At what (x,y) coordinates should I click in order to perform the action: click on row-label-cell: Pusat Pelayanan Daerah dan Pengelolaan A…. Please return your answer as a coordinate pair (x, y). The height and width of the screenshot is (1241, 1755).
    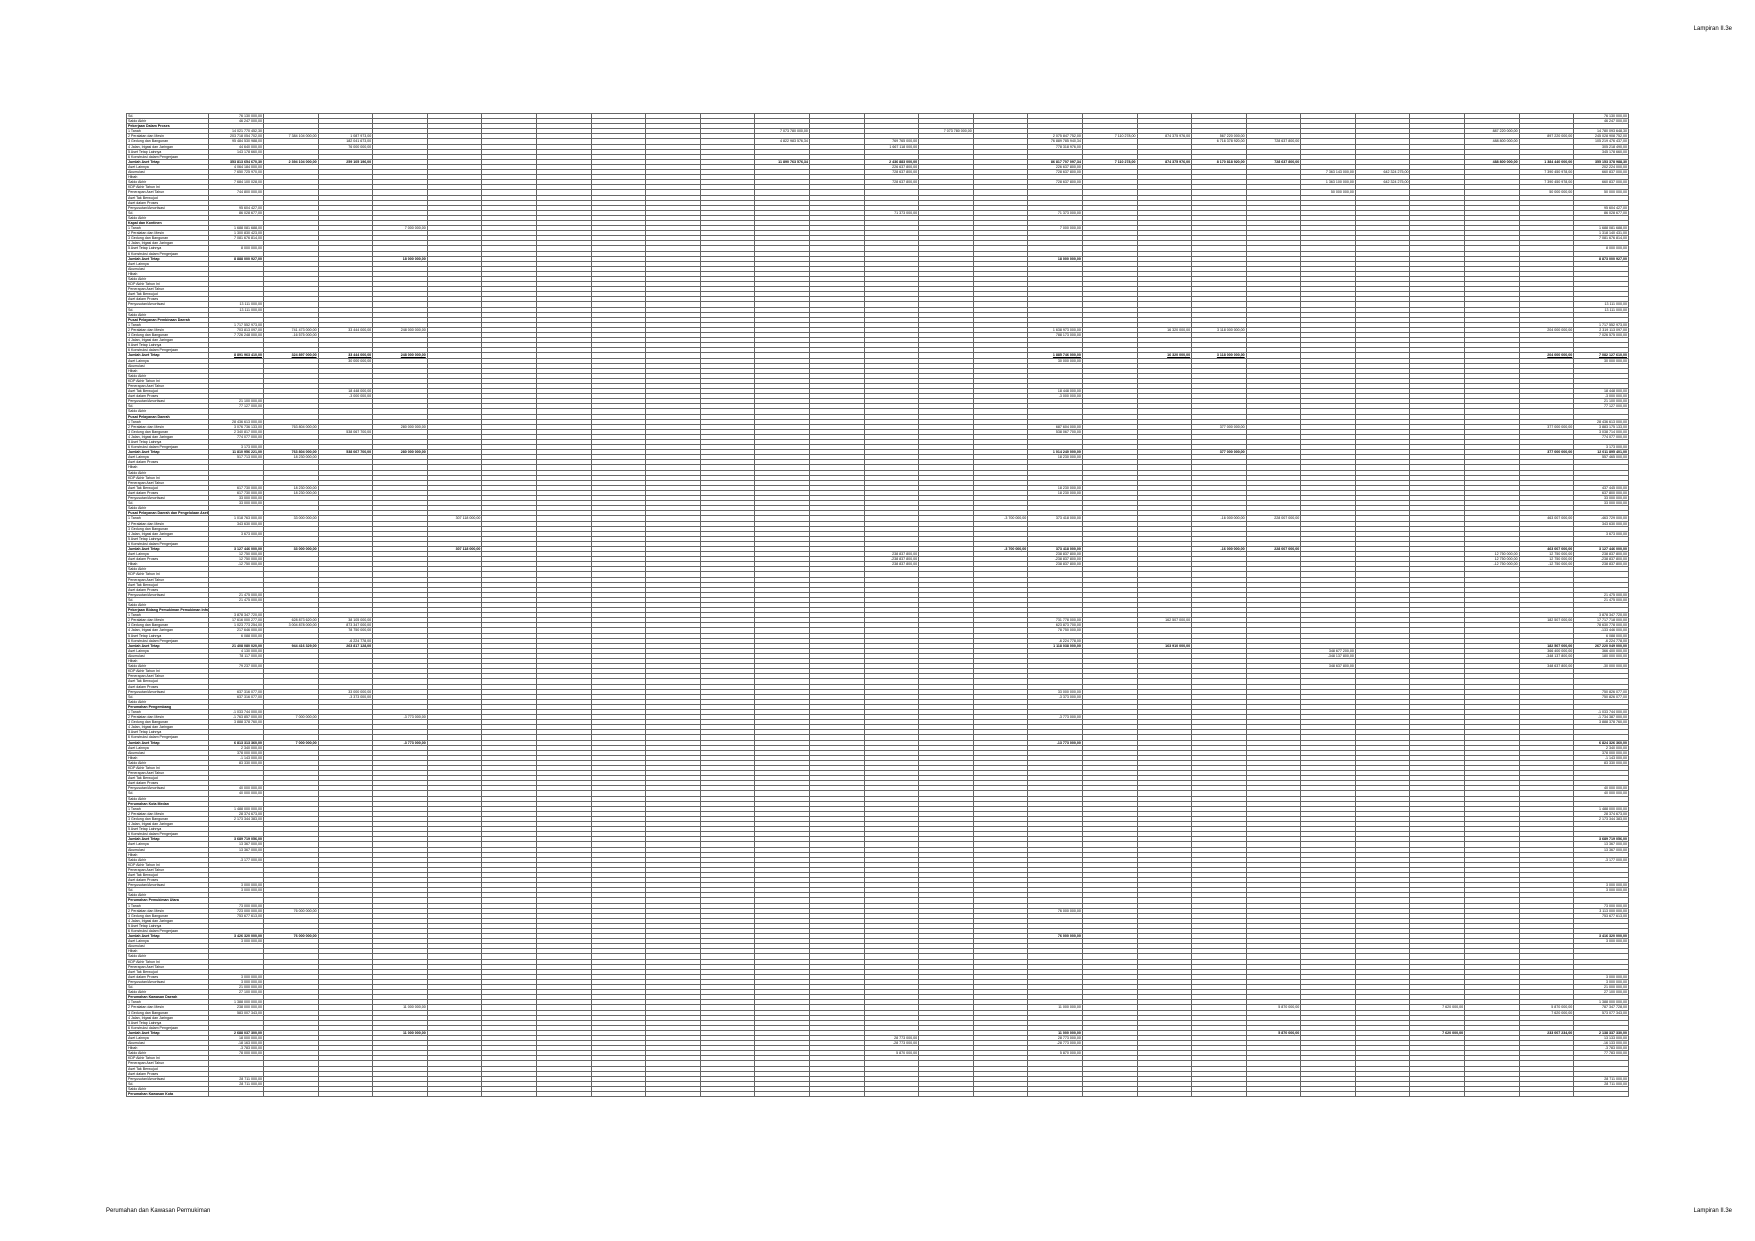
    Looking at the image, I should click on (167, 513).